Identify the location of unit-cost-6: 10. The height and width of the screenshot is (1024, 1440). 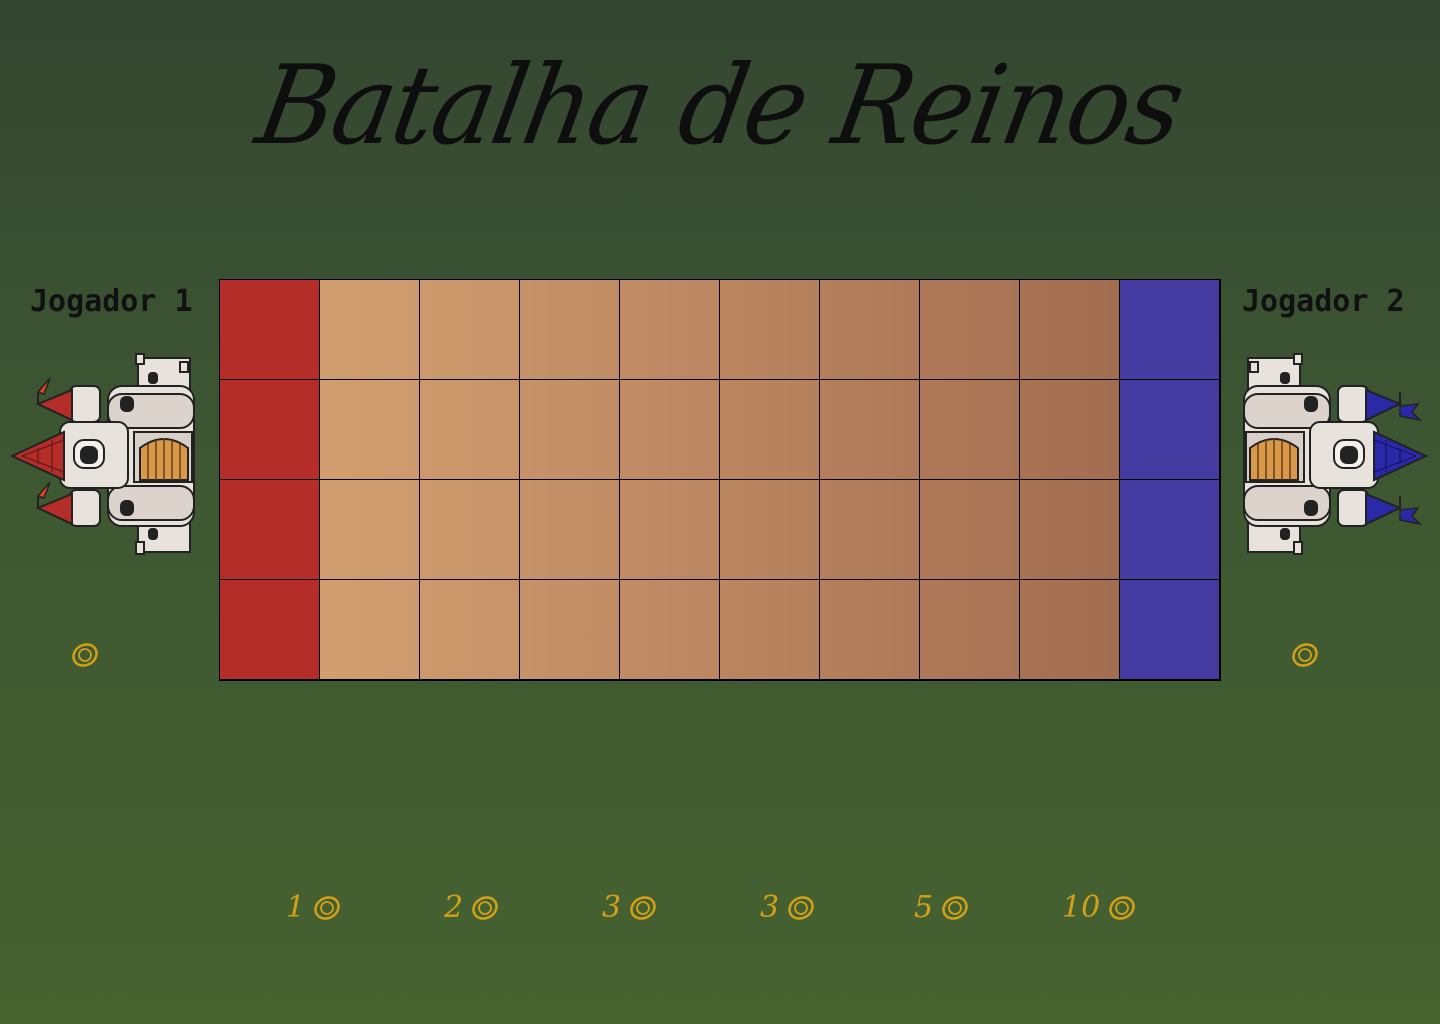
(1099, 907).